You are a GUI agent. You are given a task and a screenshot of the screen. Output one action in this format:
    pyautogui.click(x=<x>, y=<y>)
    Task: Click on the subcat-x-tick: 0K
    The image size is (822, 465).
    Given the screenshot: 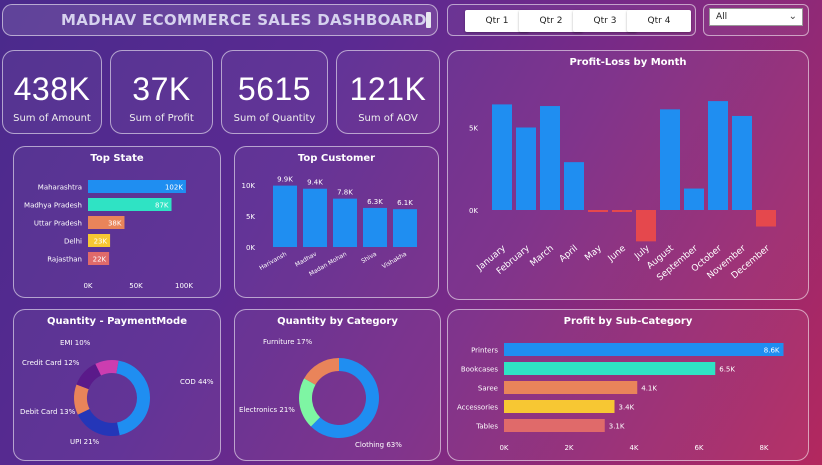 What is the action you would take?
    pyautogui.click(x=503, y=448)
    